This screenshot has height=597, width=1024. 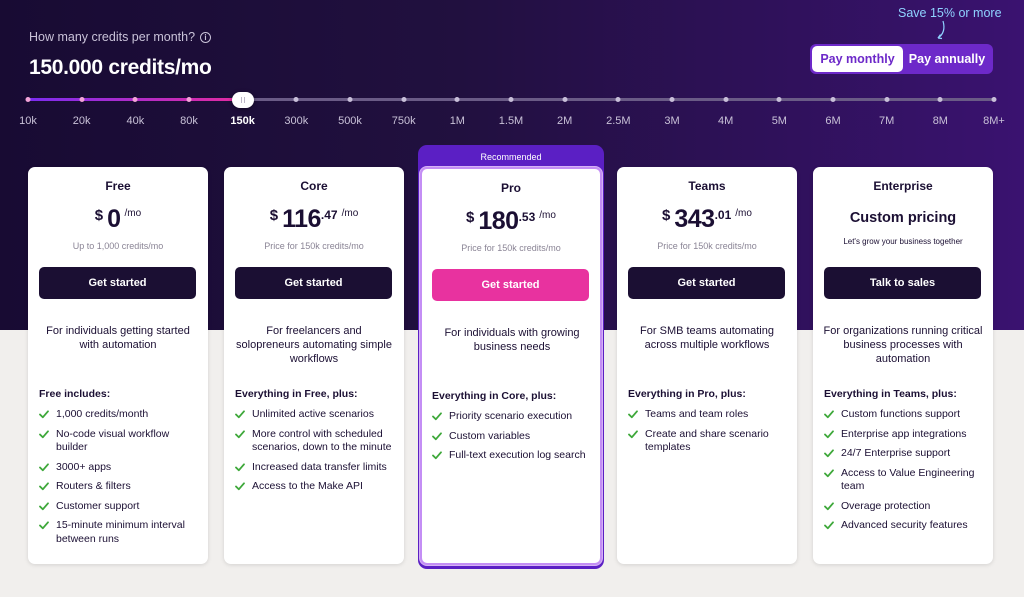 What do you see at coordinates (118, 186) in the screenshot?
I see `plan-name: Free` at bounding box center [118, 186].